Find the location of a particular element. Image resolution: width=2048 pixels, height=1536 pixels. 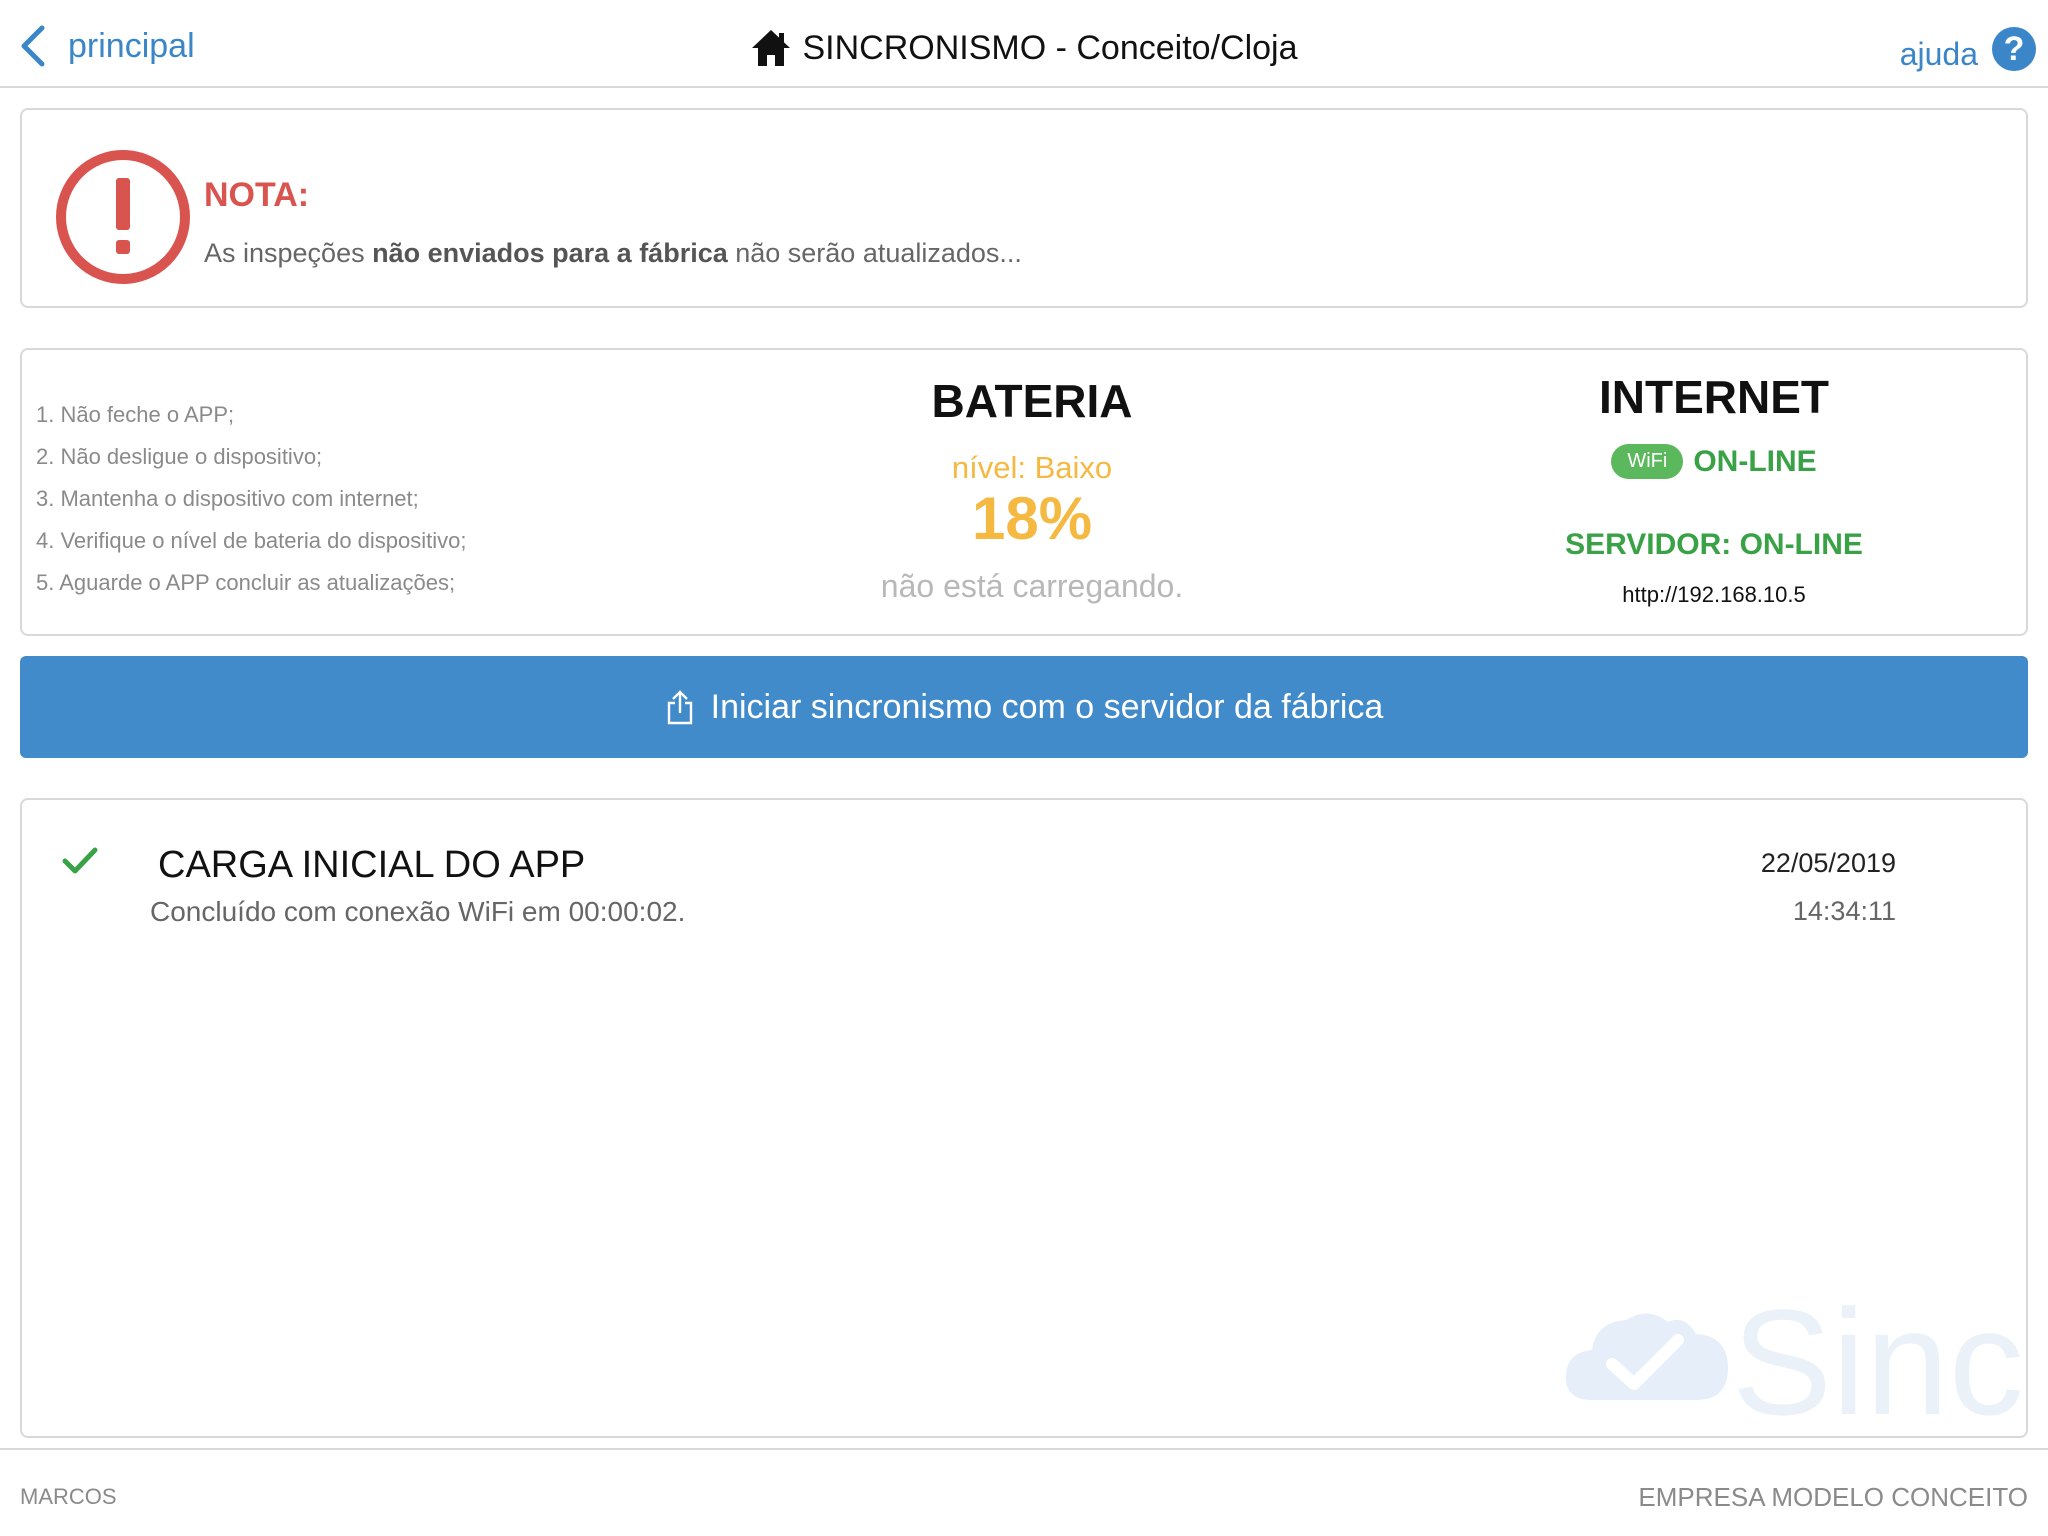

log-item-time: 14:34:11 is located at coordinates (1844, 911).